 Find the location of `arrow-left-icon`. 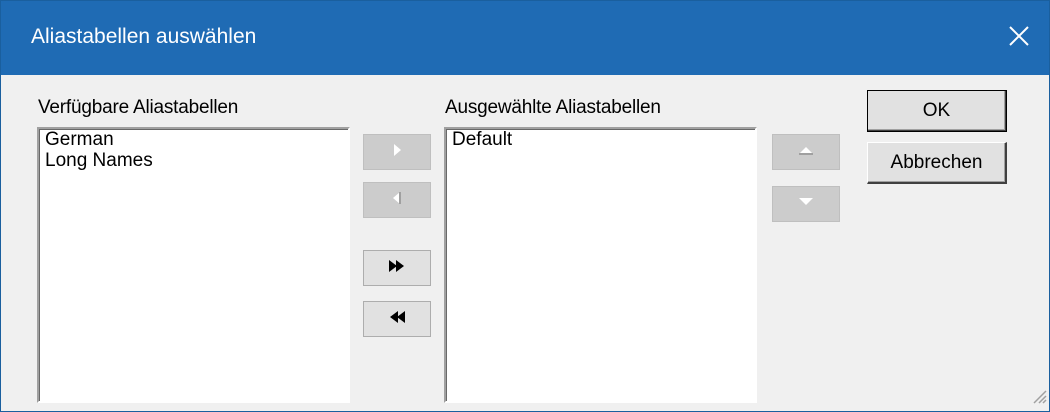

arrow-left-icon is located at coordinates (397, 200).